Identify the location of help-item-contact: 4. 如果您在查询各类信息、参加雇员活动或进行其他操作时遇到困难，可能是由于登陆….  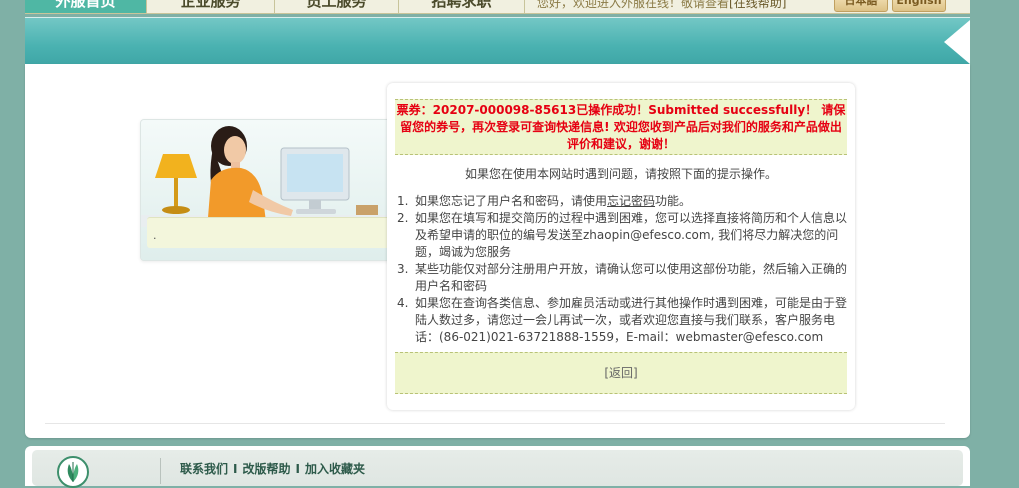
(621, 320).